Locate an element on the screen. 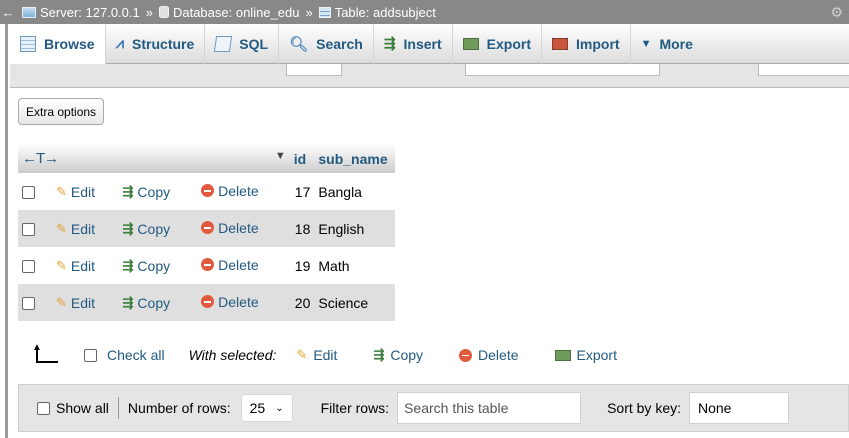 The width and height of the screenshot is (849, 438). select-arrow-icon: ▲ is located at coordinates (45, 352).